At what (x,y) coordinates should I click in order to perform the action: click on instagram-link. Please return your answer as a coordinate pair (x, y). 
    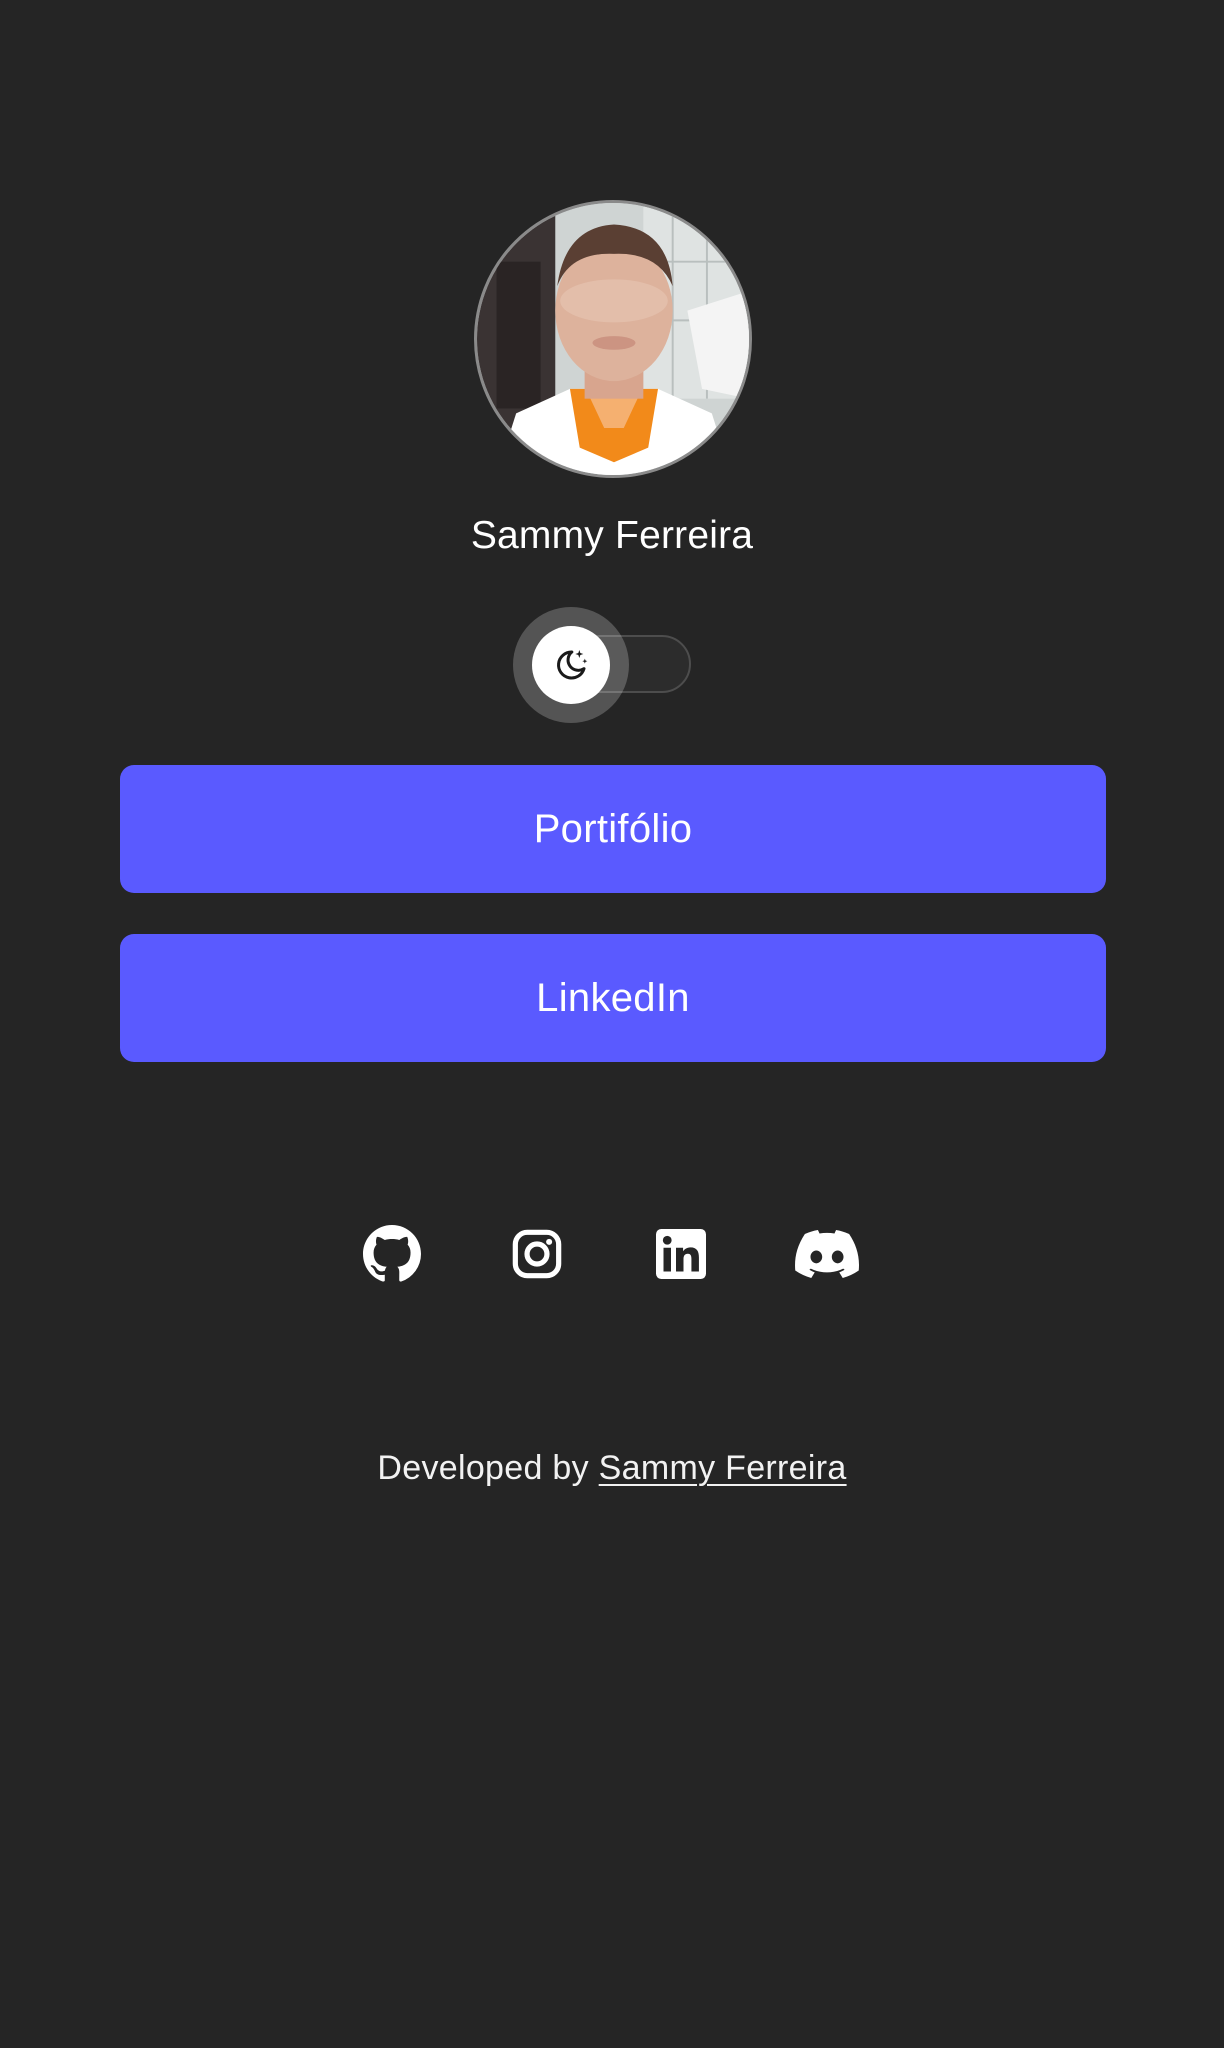
    Looking at the image, I should click on (537, 1254).